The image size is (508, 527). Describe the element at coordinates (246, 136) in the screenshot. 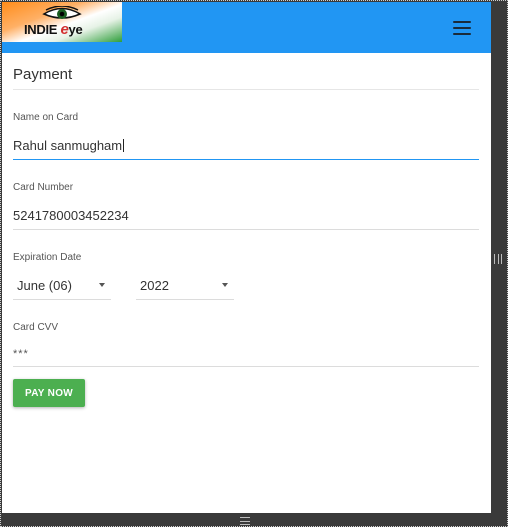

I see `name-on-card-field: Name on Card Rahul sanmugham` at that location.